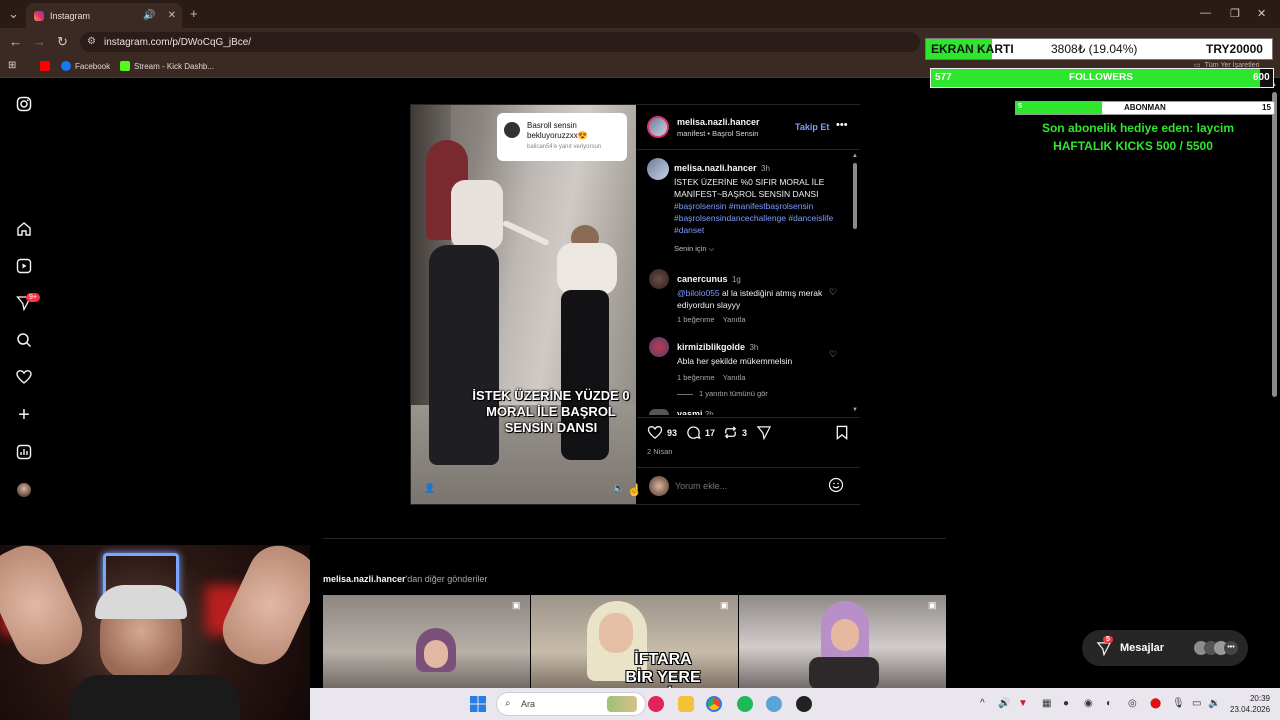  I want to click on senin-icin-dropdown: Senin için ⌵, so click(694, 249).